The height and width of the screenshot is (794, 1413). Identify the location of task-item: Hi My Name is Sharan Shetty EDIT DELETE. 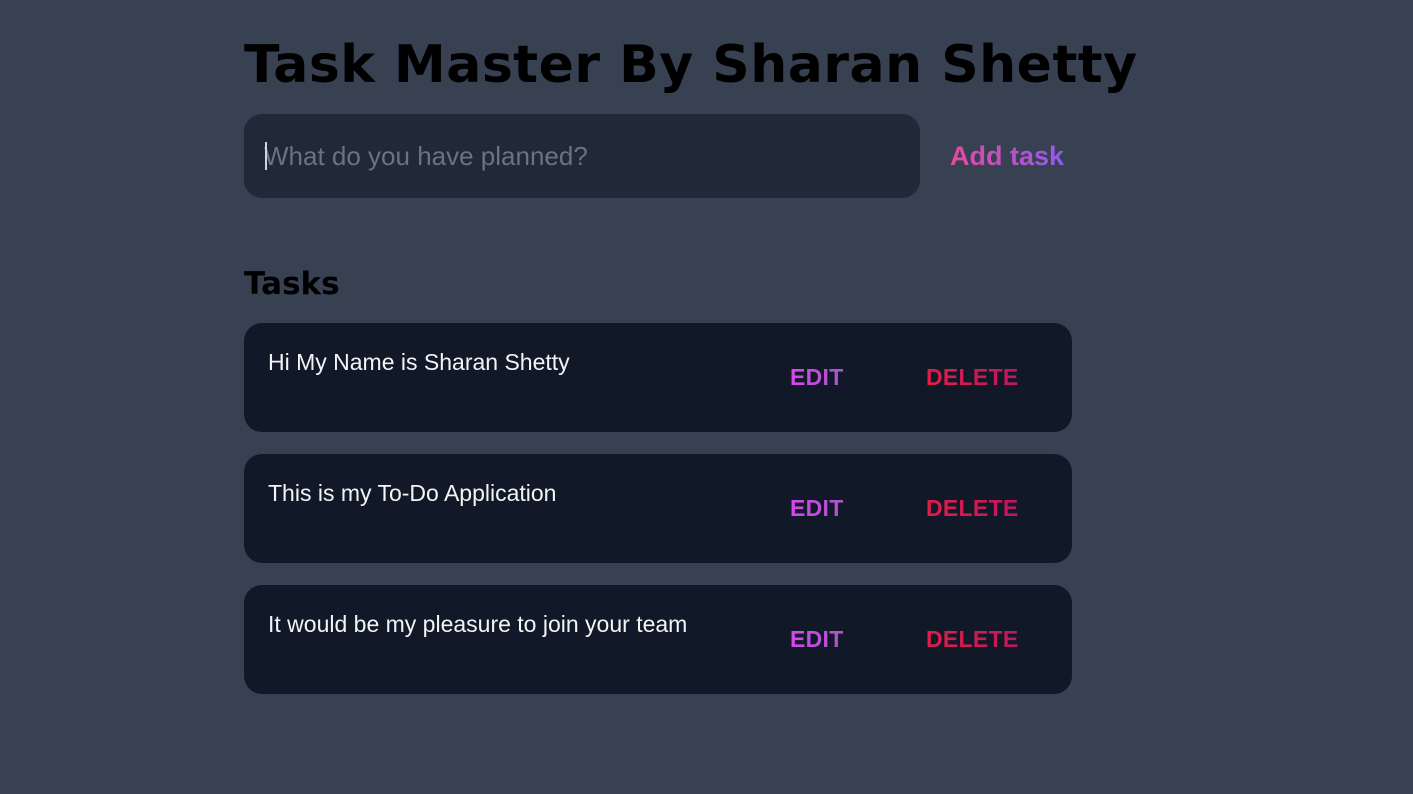
(658, 377).